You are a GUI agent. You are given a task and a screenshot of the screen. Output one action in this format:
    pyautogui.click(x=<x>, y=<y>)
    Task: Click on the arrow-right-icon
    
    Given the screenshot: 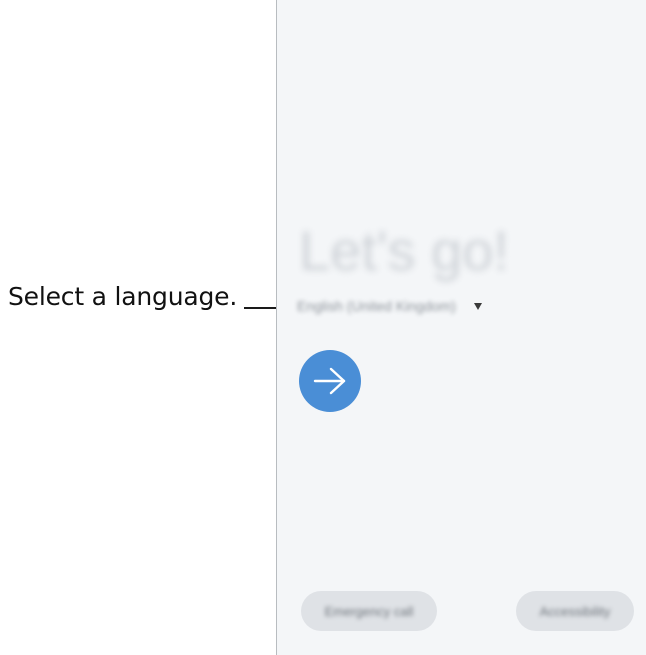 What is the action you would take?
    pyautogui.click(x=329, y=381)
    